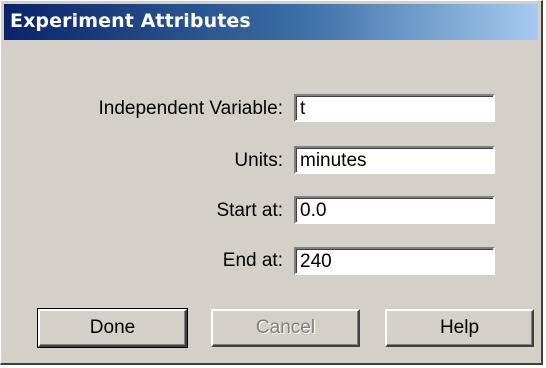  Describe the element at coordinates (394, 108) in the screenshot. I see `independent-variable-input: t` at that location.